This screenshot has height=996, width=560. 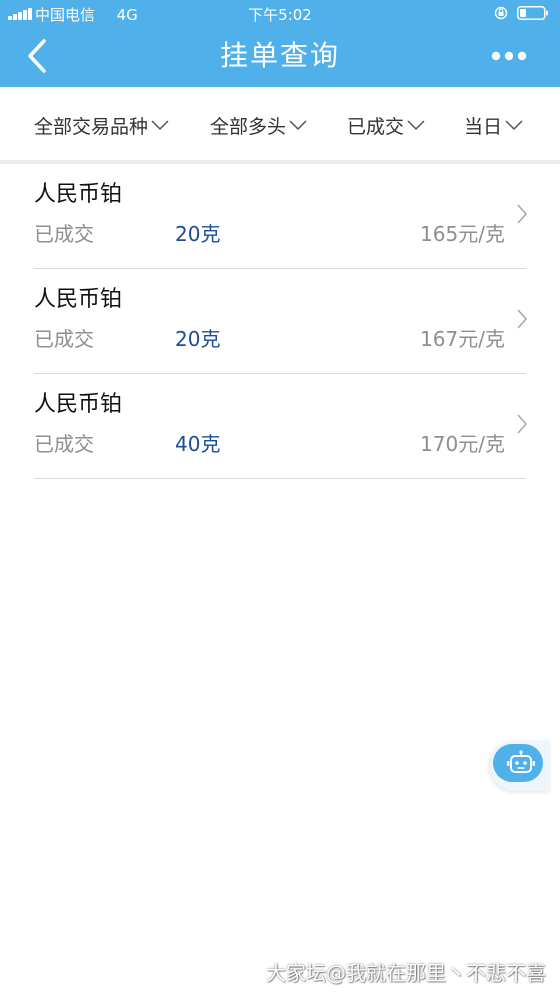 I want to click on filter-status: 已成交, so click(x=386, y=125).